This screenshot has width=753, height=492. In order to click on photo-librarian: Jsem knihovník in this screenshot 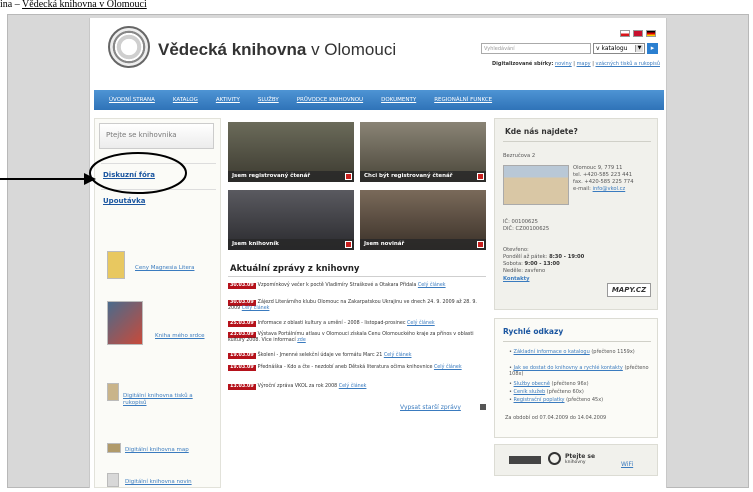, I will do `click(291, 220)`.